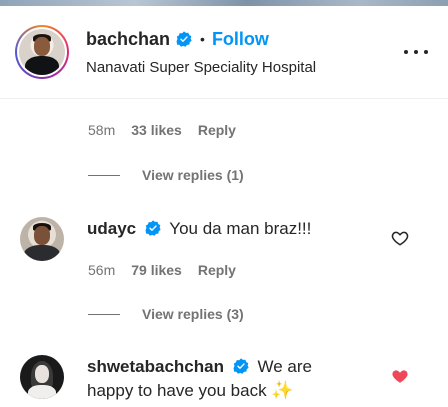 The width and height of the screenshot is (448, 407). What do you see at coordinates (416, 52) in the screenshot?
I see `more-options-icon` at bounding box center [416, 52].